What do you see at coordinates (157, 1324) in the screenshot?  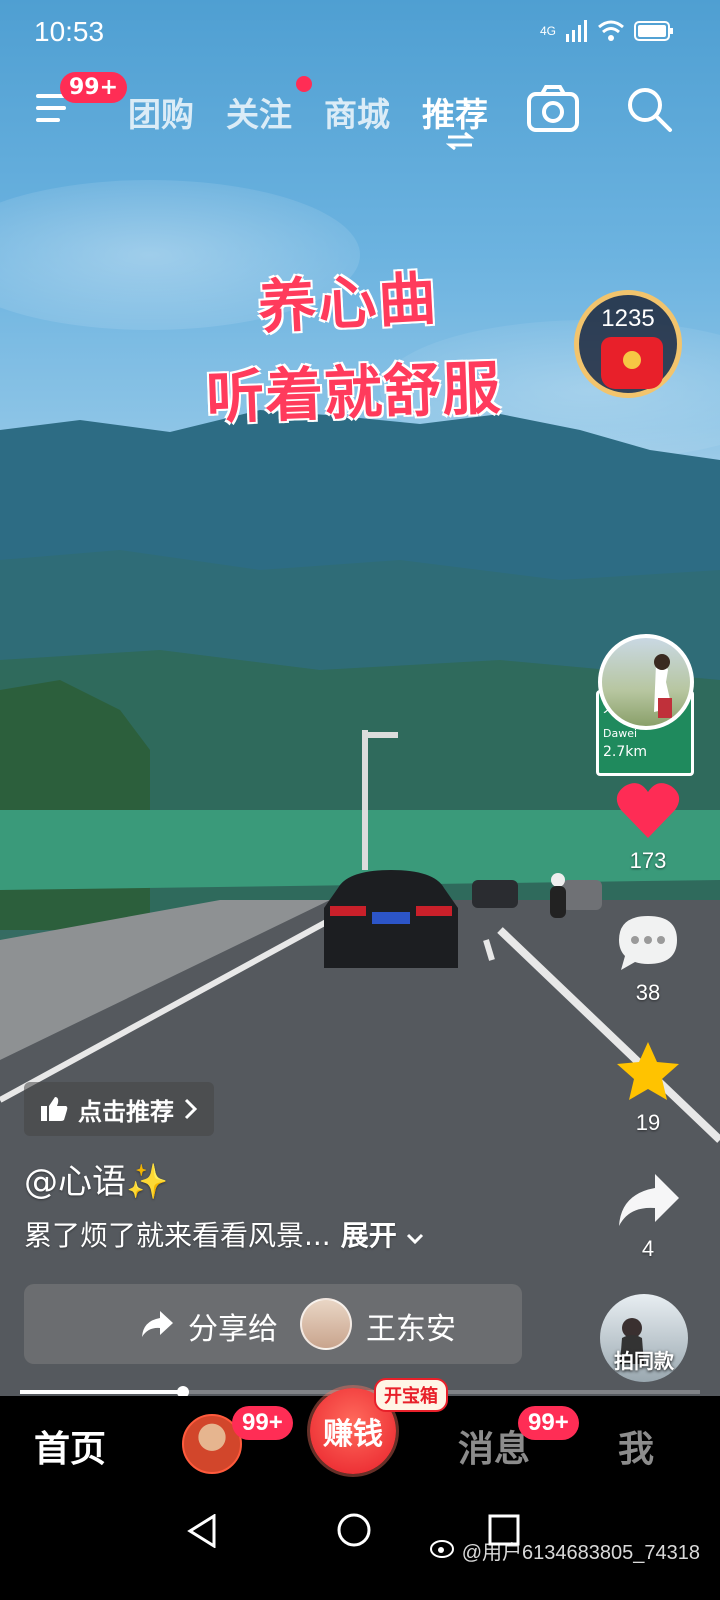 I see `share-arrow-icon` at bounding box center [157, 1324].